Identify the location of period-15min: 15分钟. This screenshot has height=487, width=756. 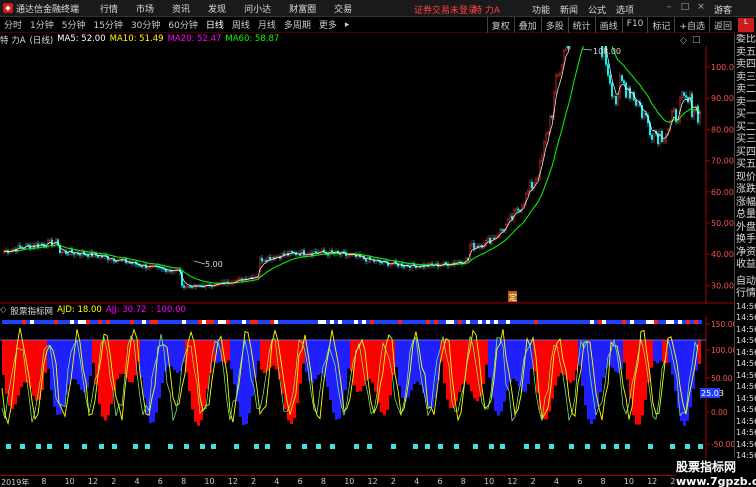
(107, 24).